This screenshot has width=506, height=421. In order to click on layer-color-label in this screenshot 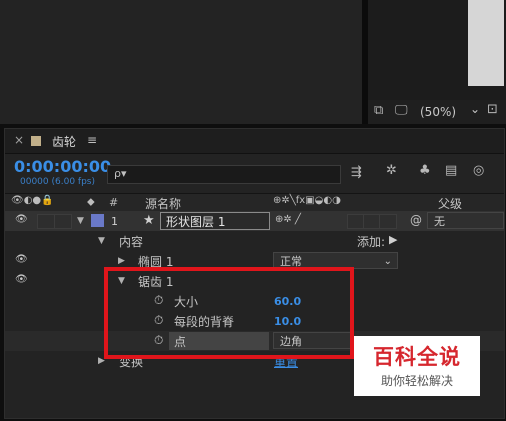, I will do `click(97, 220)`.